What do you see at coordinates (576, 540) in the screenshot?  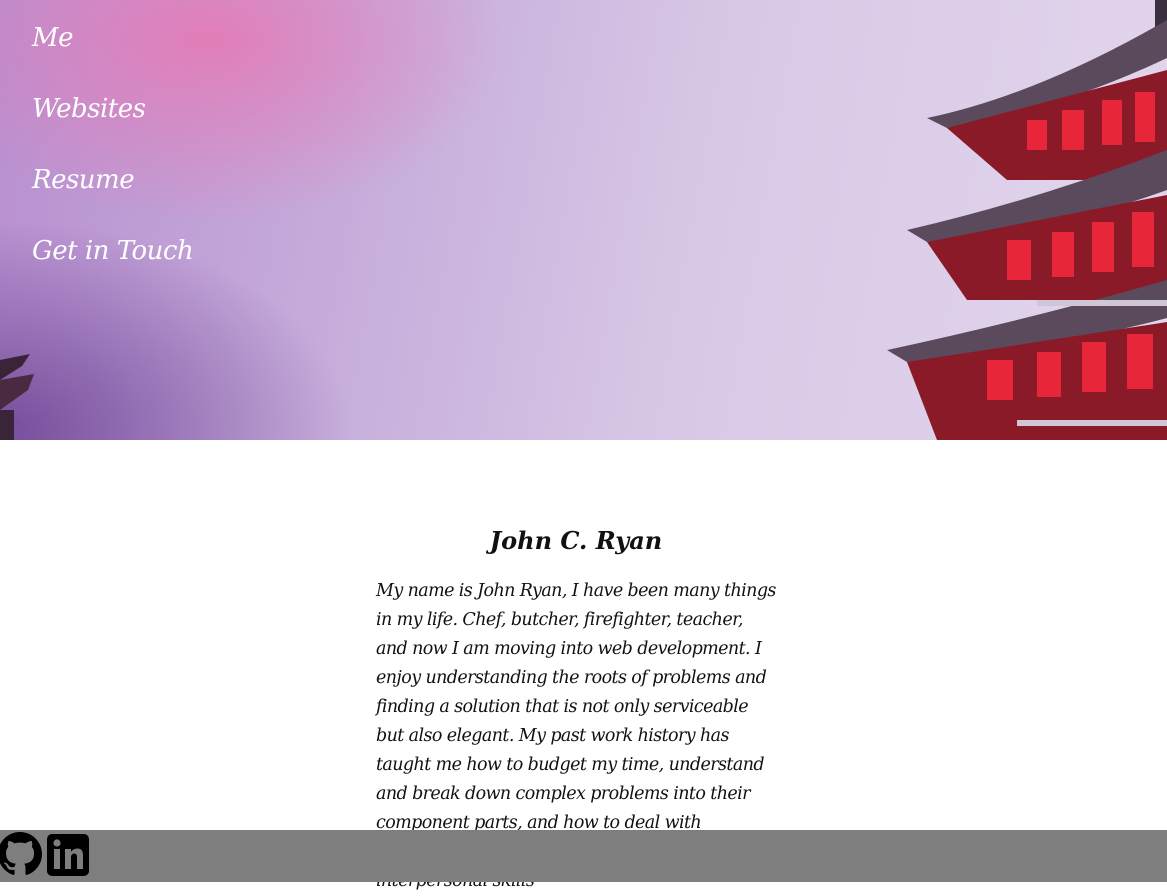 I see `page-title: John C. Ryan` at bounding box center [576, 540].